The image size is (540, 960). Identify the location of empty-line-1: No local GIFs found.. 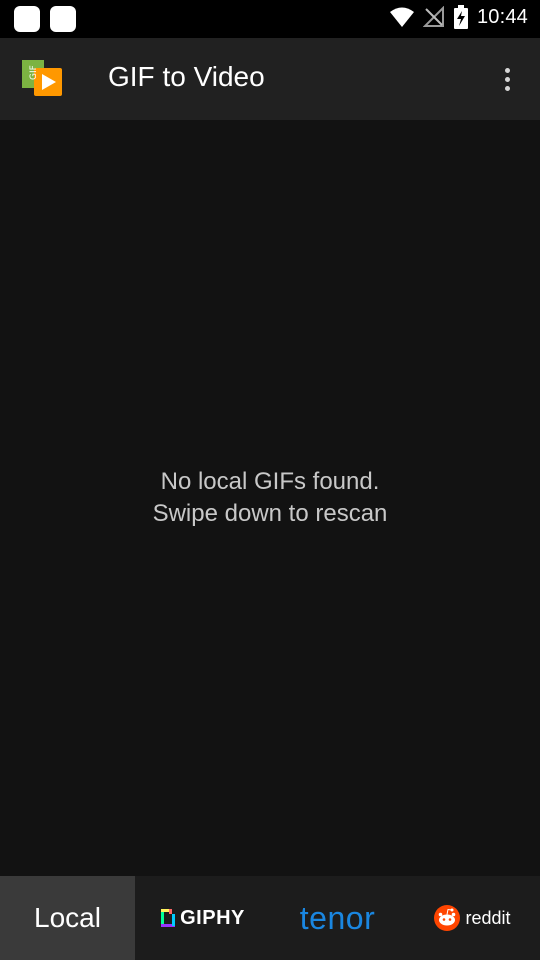
(270, 481).